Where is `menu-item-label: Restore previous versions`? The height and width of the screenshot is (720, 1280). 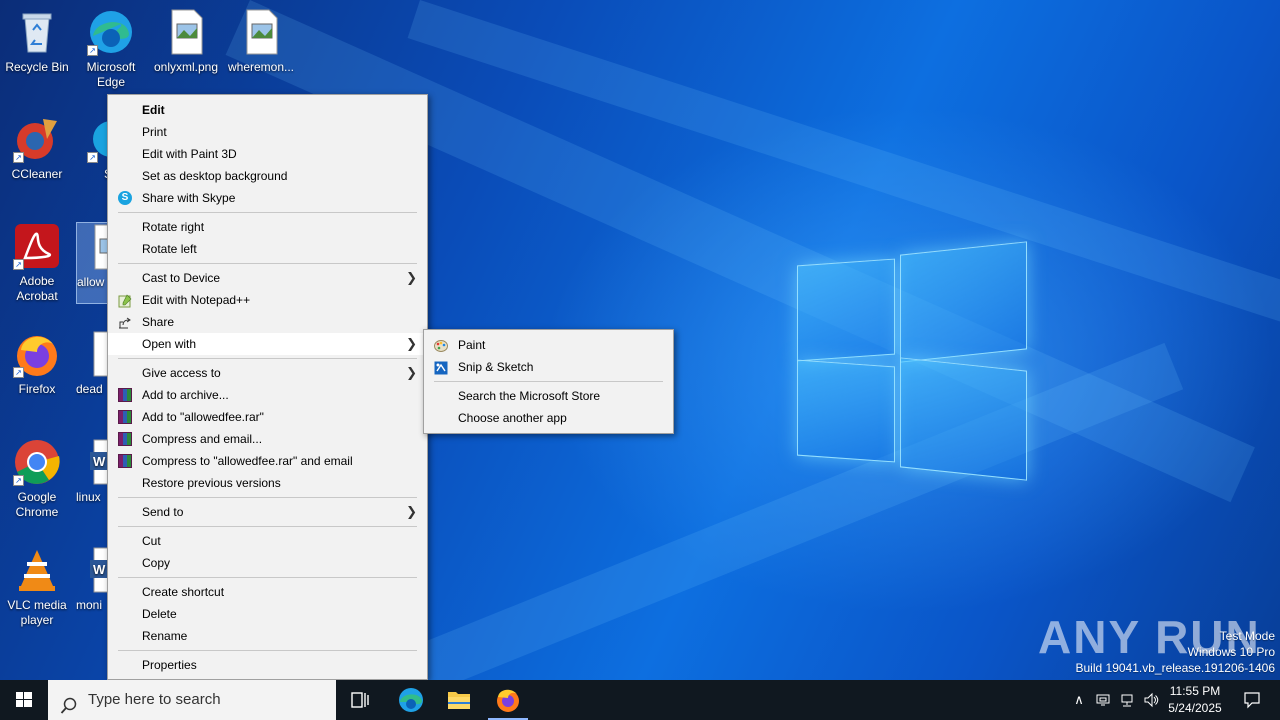
menu-item-label: Restore previous versions is located at coordinates (211, 483).